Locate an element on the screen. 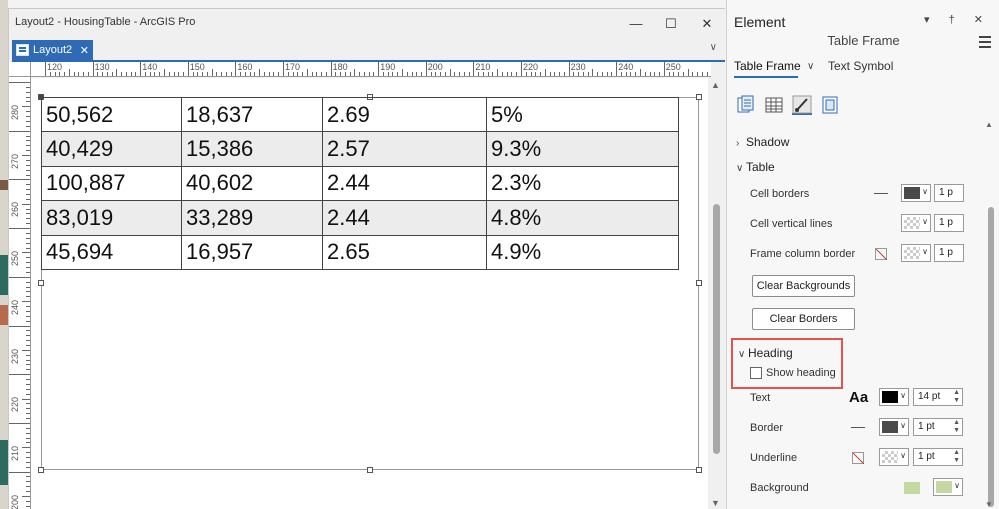  scroll-up-icon: ▲ is located at coordinates (715, 85).